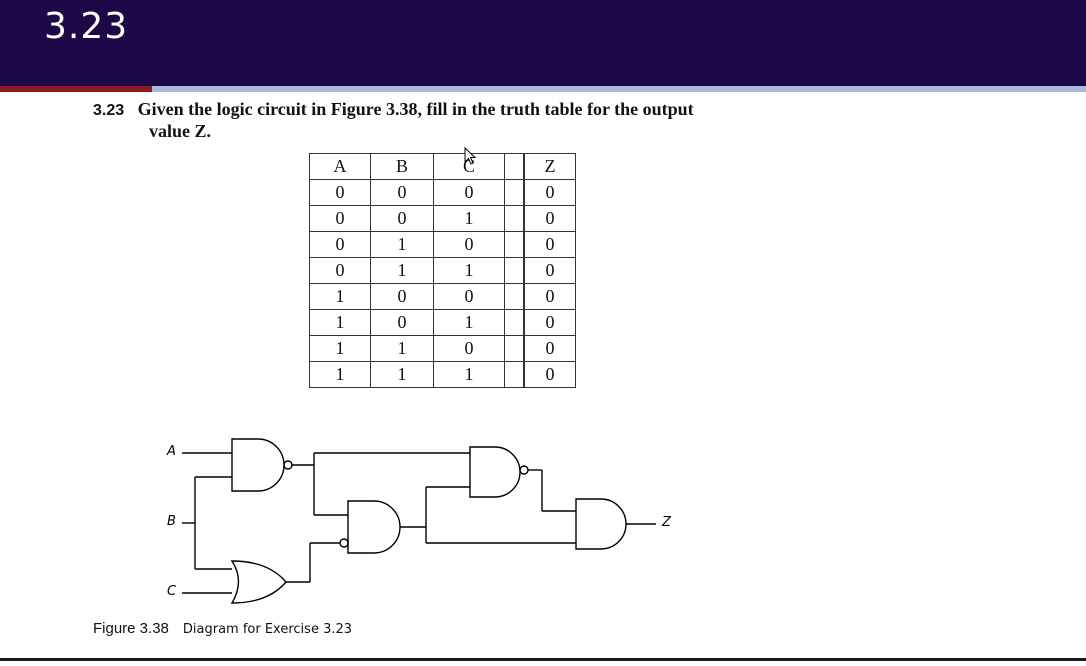  Describe the element at coordinates (442, 166) in the screenshot. I see `truth-table-header-row: A B C Z` at that location.